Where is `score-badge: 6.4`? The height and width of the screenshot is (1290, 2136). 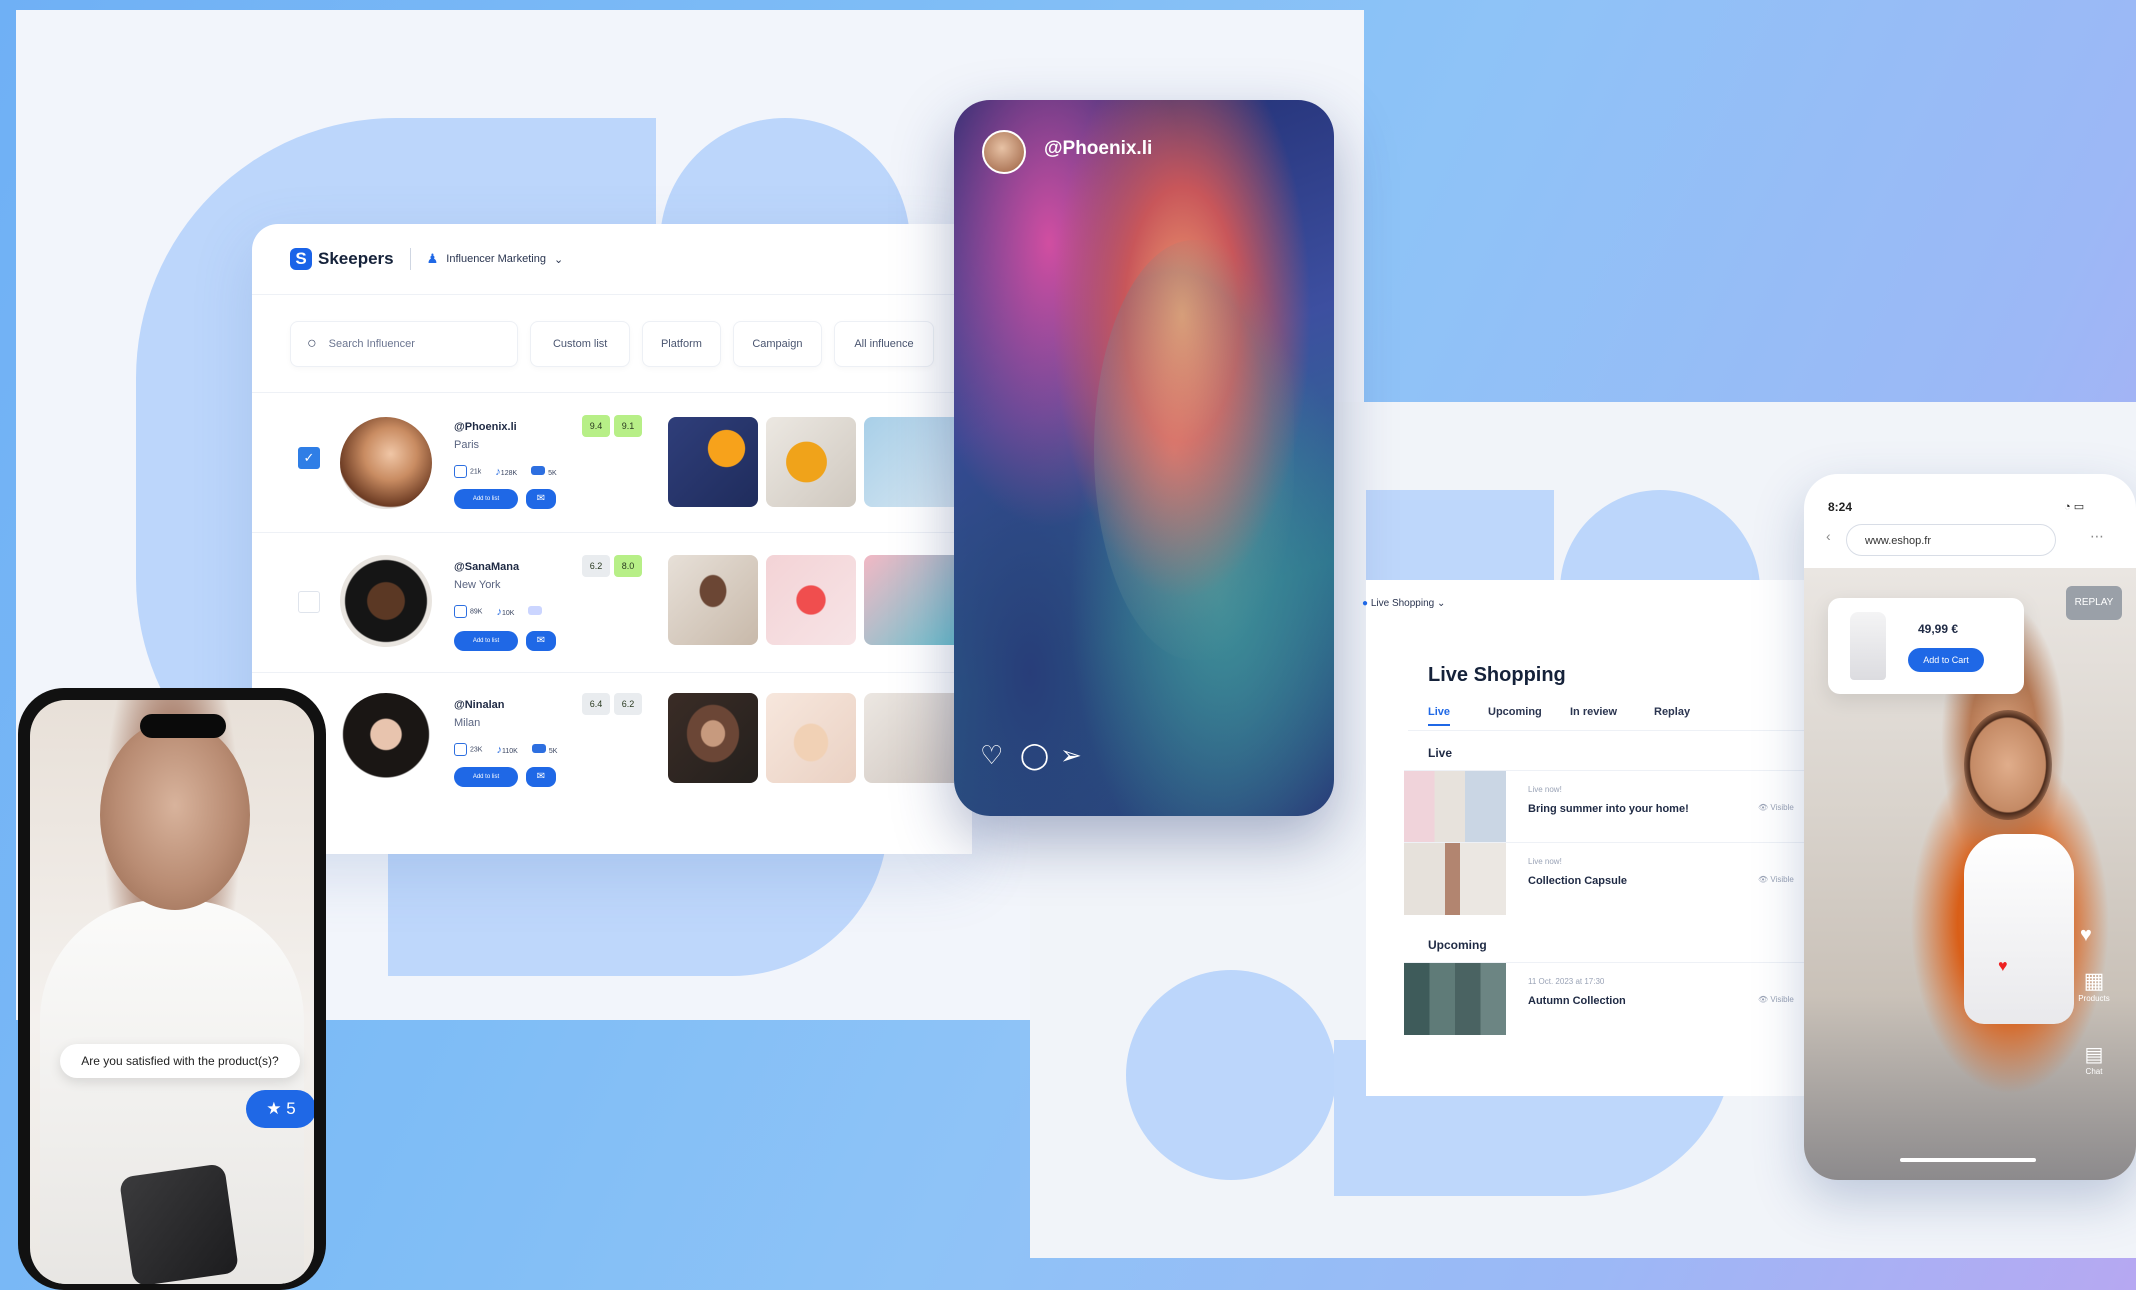 score-badge: 6.4 is located at coordinates (596, 704).